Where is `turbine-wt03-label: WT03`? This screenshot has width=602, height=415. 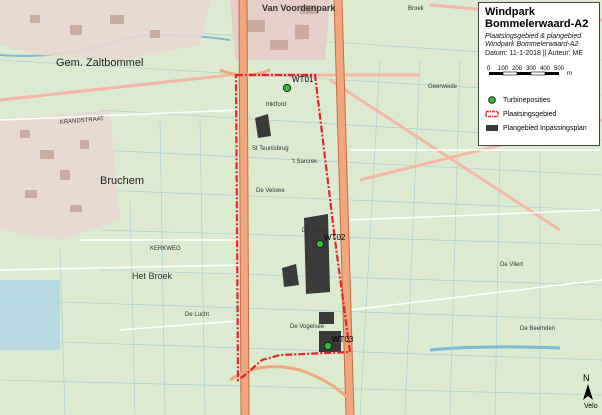
turbine-wt03-label: WT03 is located at coordinates (343, 339).